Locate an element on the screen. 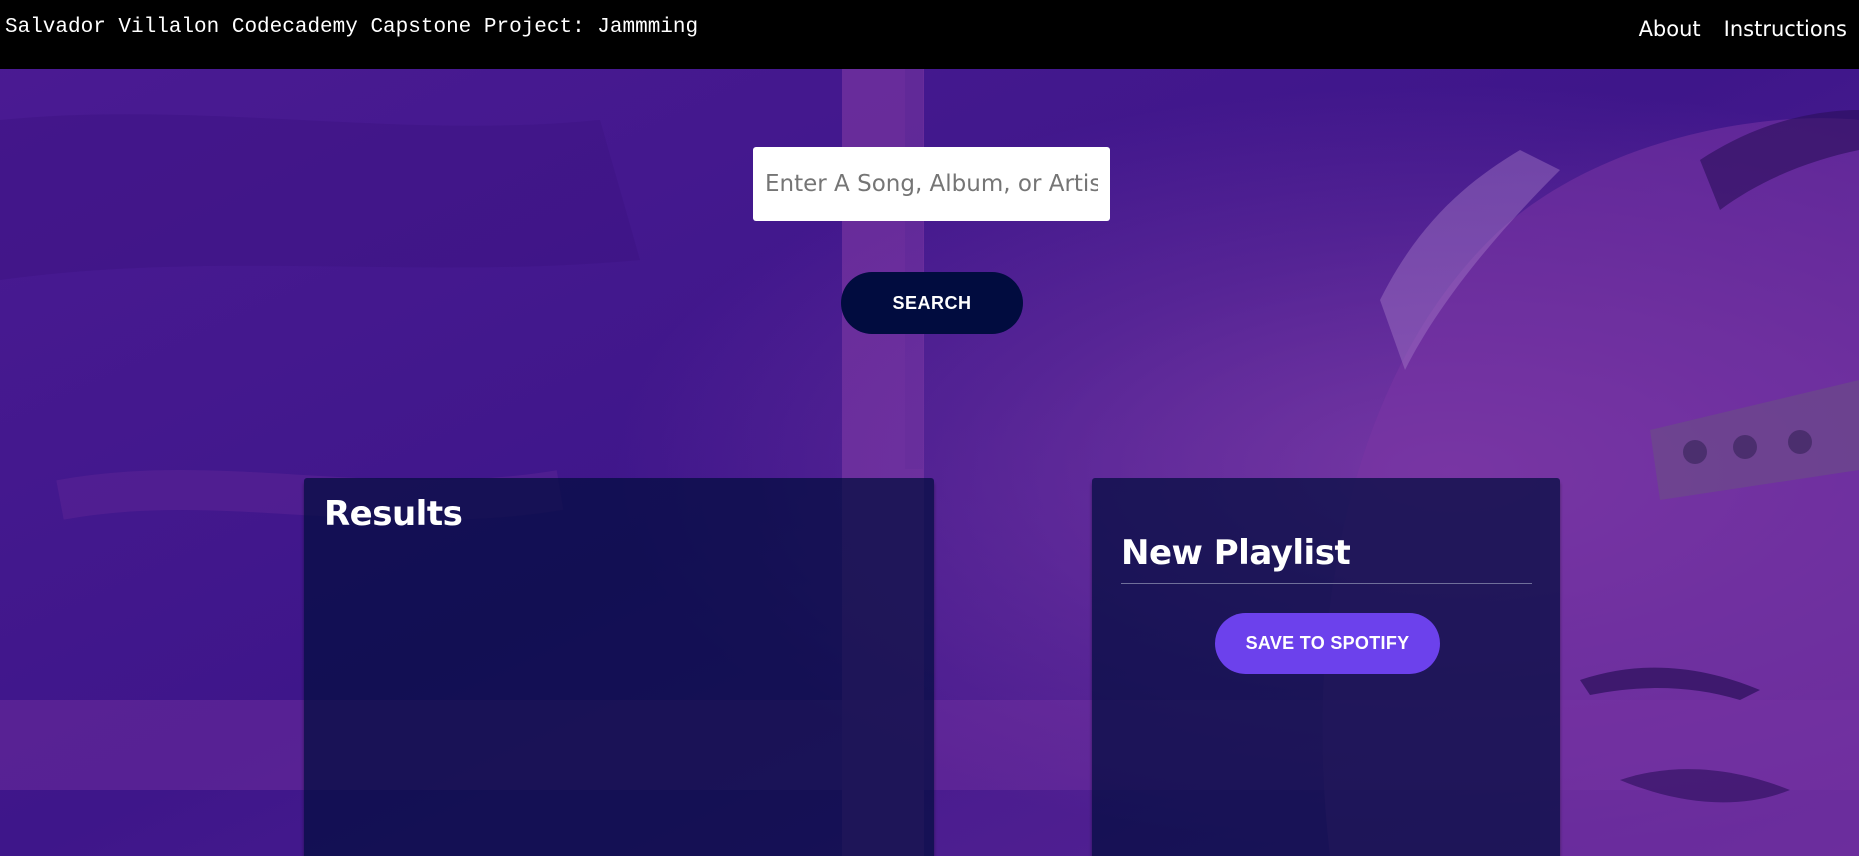 The image size is (1859, 856). top-nav: About Instructions is located at coordinates (1743, 29).